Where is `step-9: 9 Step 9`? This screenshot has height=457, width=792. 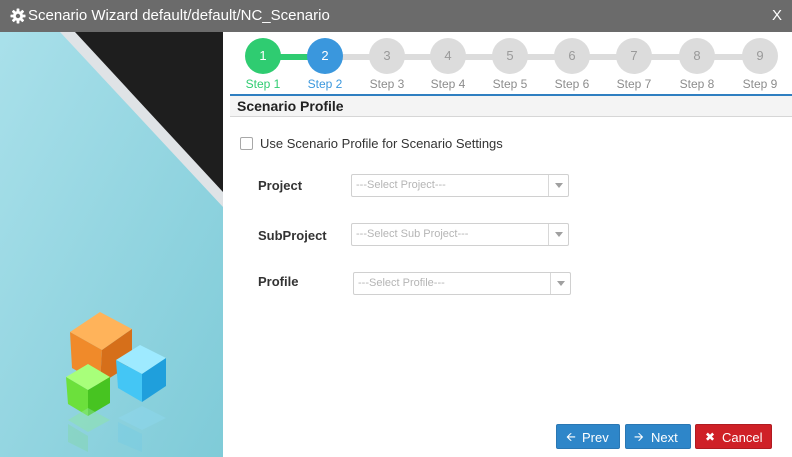
step-9: 9 Step 9 is located at coordinates (760, 64).